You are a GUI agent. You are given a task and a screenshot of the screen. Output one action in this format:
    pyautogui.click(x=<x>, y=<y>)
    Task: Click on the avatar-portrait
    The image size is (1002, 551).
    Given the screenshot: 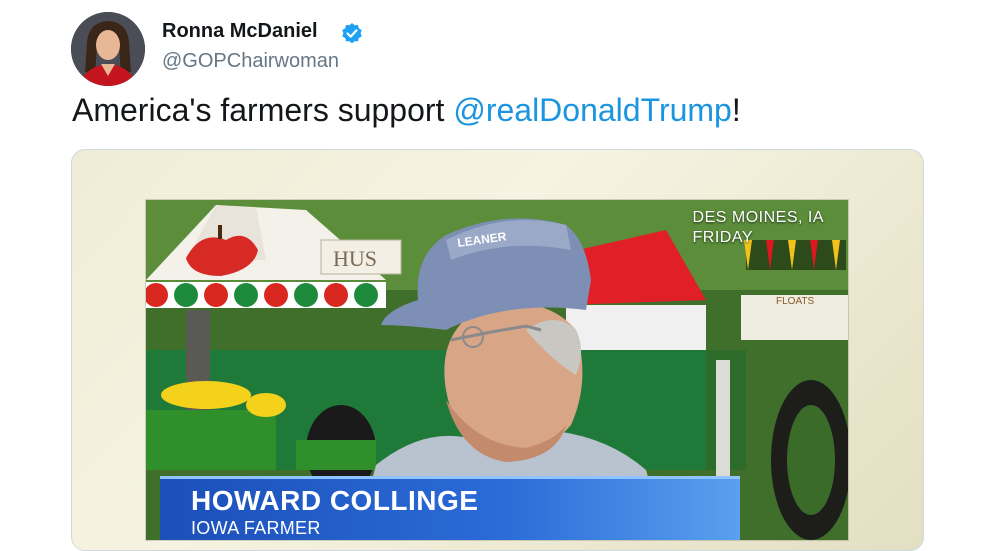 What is the action you would take?
    pyautogui.click(x=108, y=49)
    